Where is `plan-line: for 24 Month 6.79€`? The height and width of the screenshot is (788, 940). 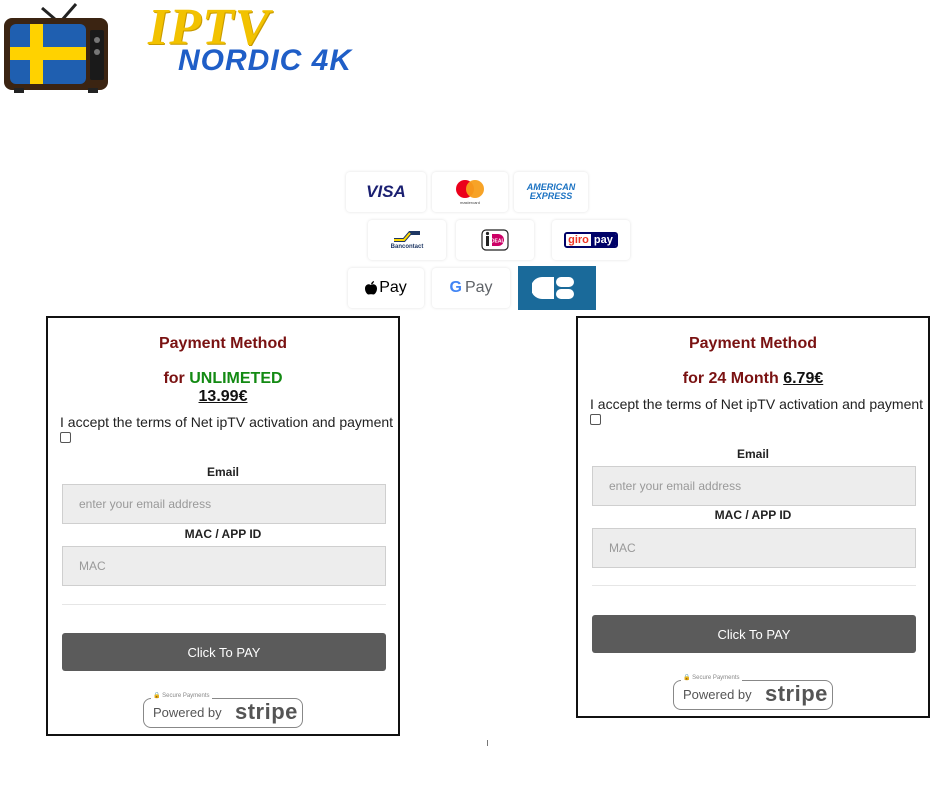
plan-line: for 24 Month 6.79€ is located at coordinates (753, 379).